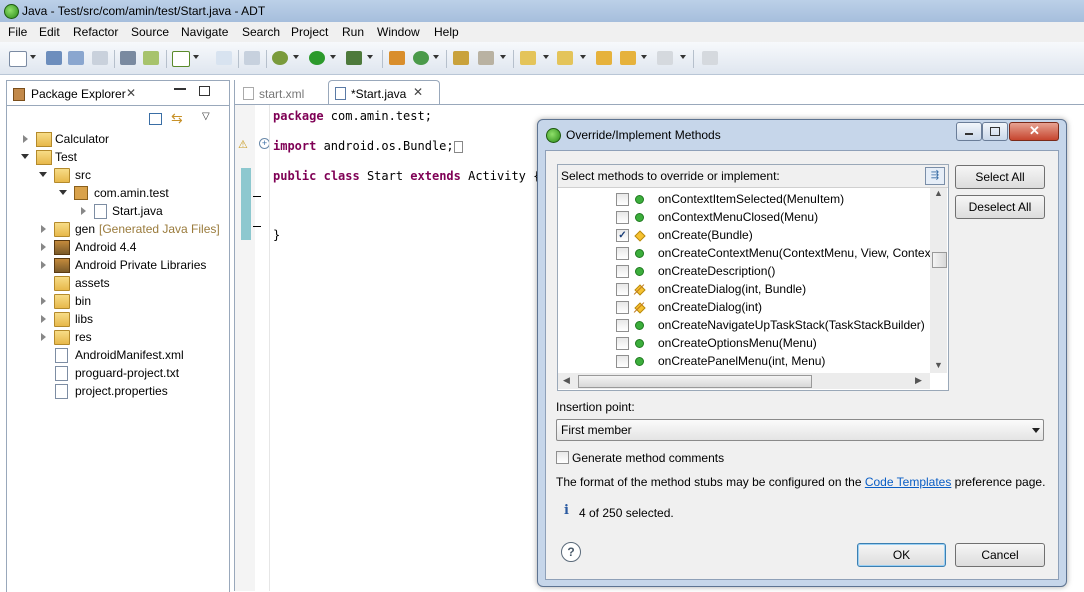 This screenshot has height=592, width=1084. Describe the element at coordinates (276, 235) in the screenshot. I see `code-line-closing: }` at that location.